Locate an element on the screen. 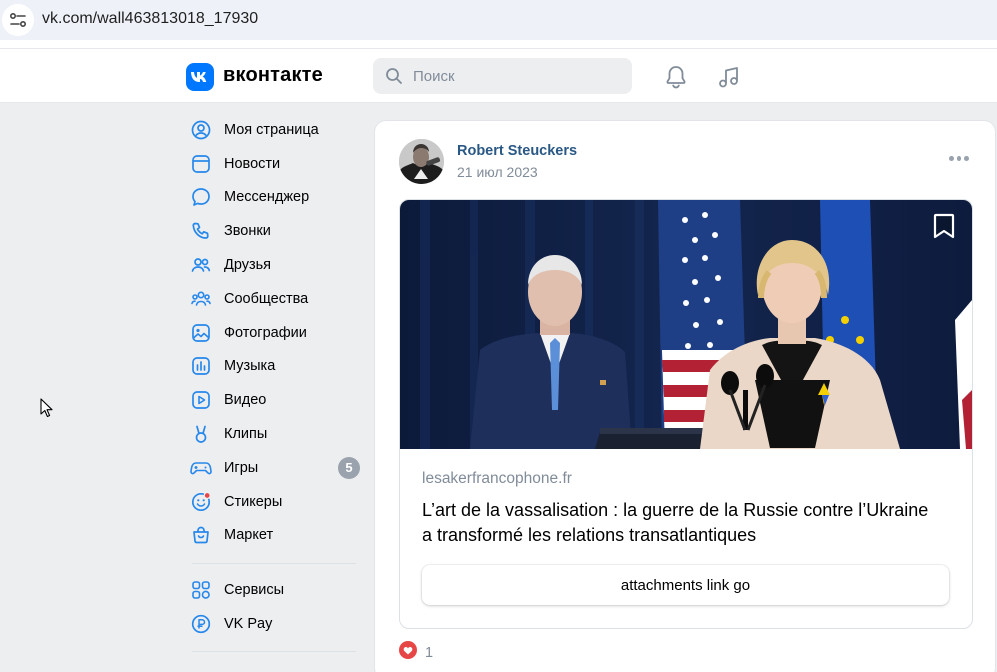  video-icon is located at coordinates (201, 400).